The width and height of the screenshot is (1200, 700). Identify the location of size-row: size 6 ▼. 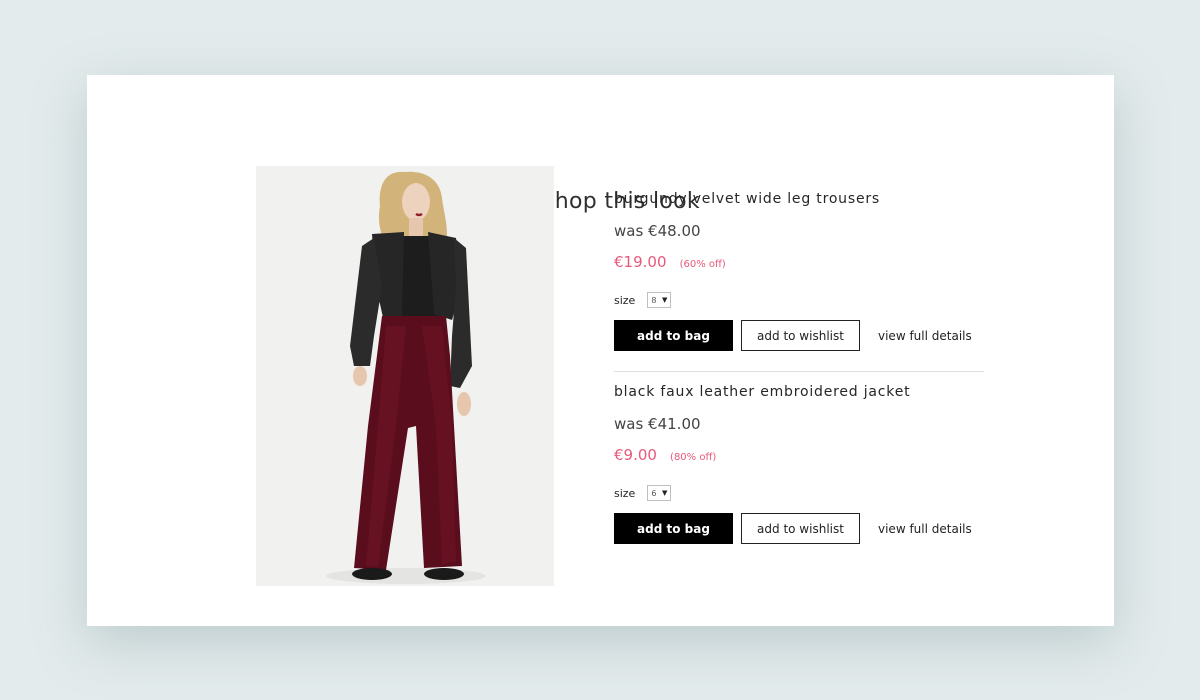
(643, 493).